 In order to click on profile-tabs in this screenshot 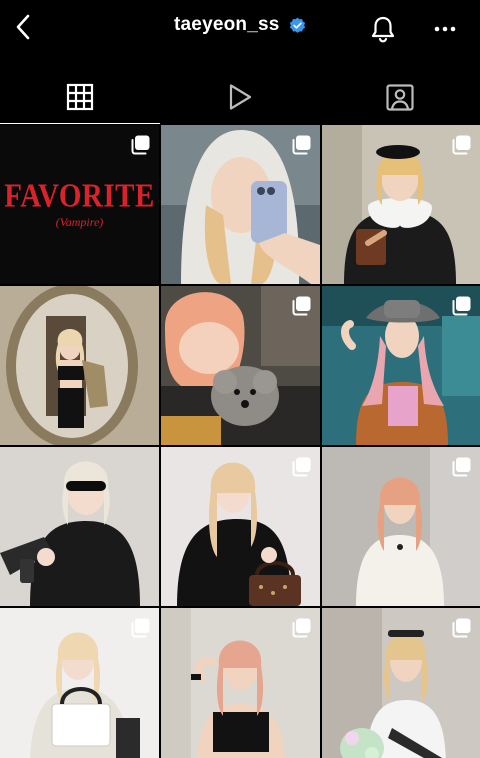, I will do `click(240, 97)`.